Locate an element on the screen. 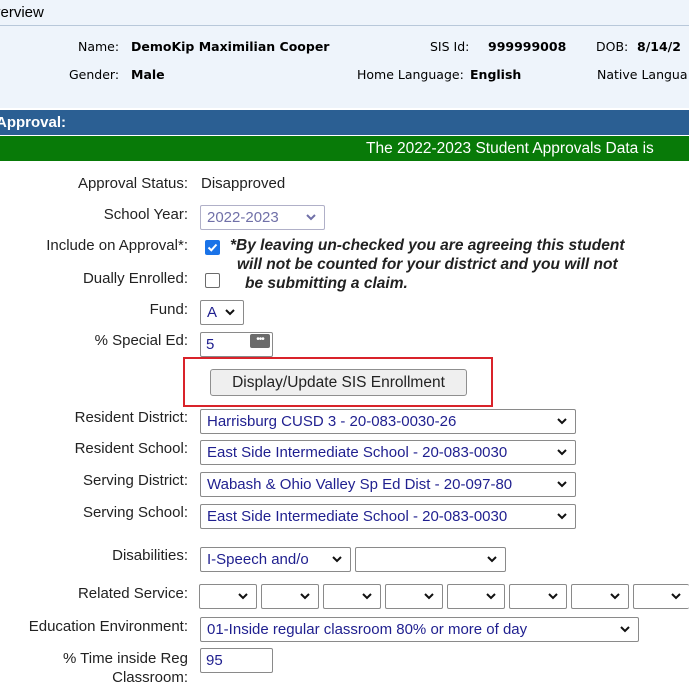 This screenshot has width=689, height=696. fund-label: Fund: is located at coordinates (168, 309).